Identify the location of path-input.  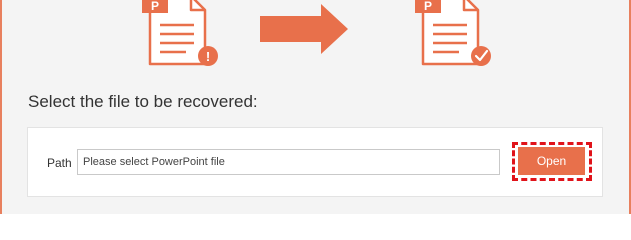
(288, 162).